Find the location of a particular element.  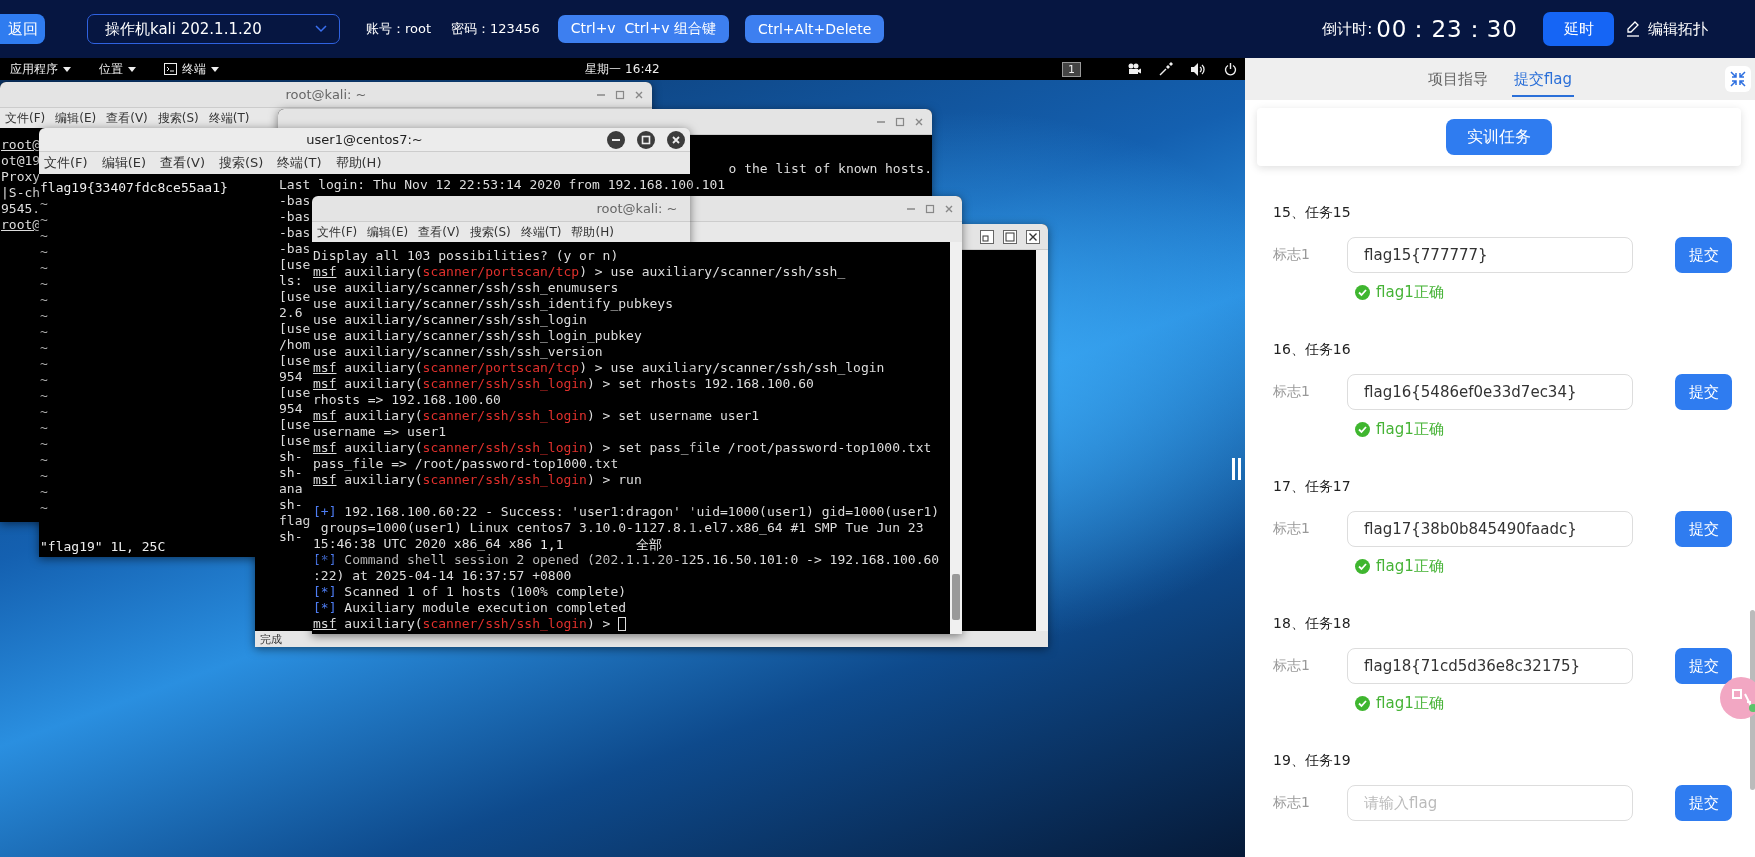

machine-select: 操作机kali 202.1.1.20 is located at coordinates (213, 29).